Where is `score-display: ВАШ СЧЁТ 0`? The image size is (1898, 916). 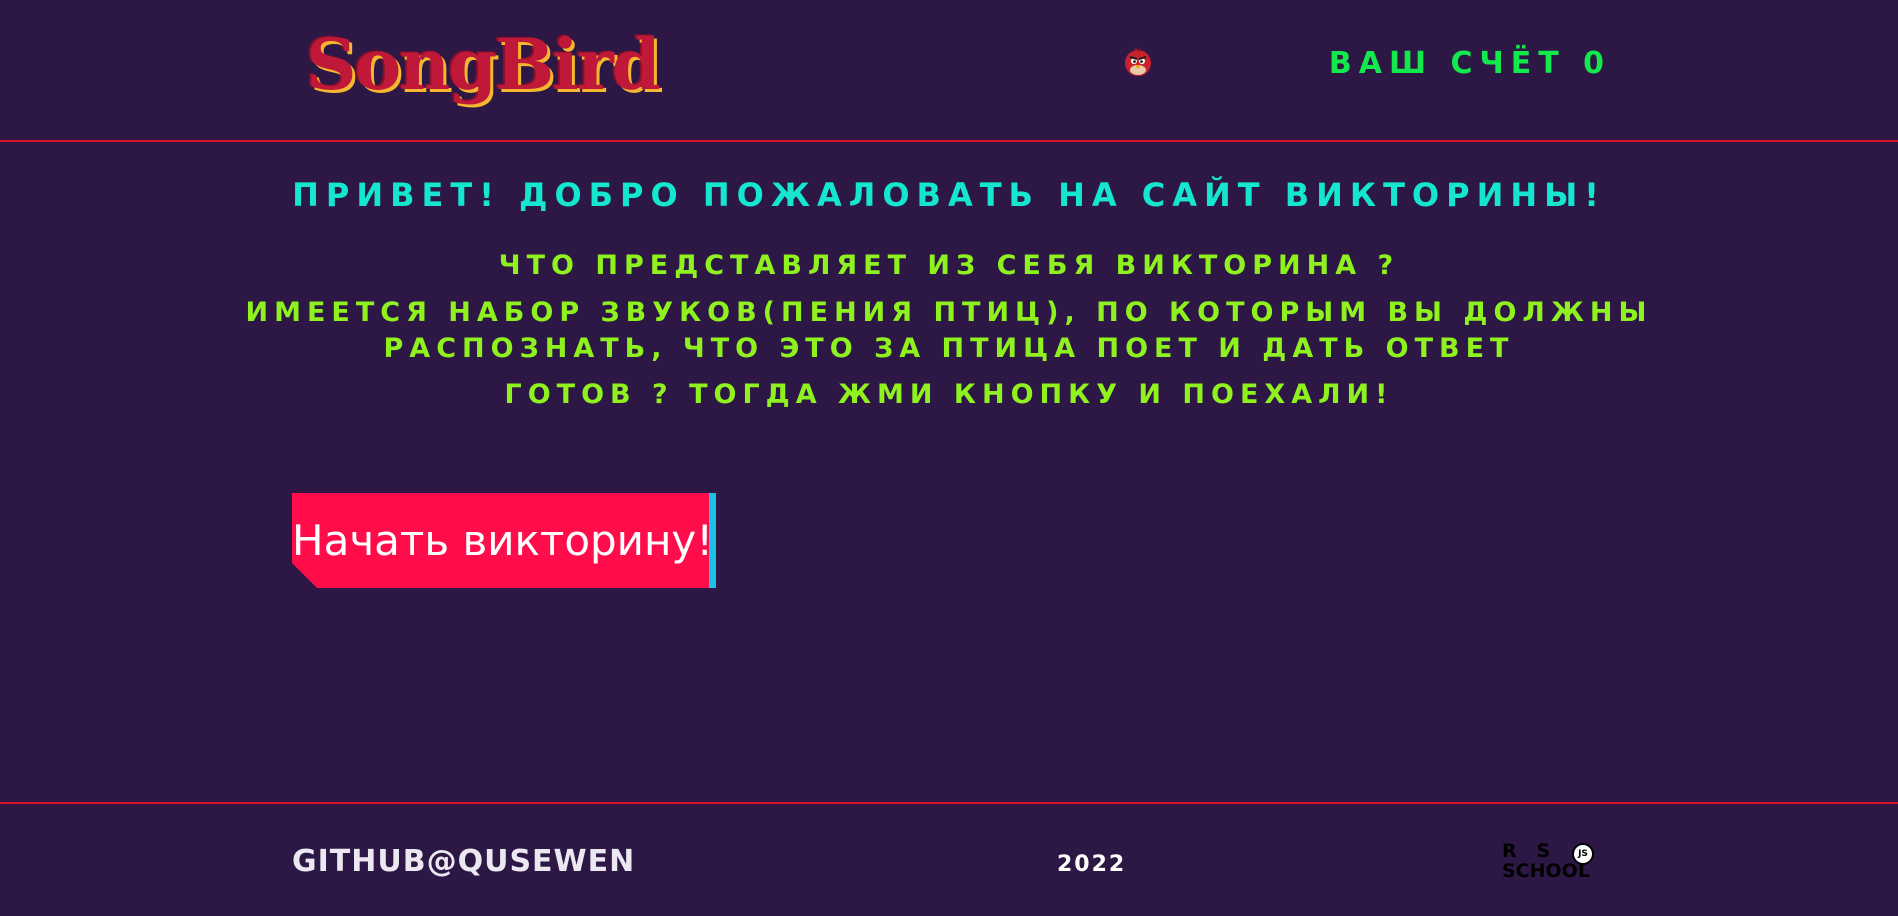 score-display: ВАШ СЧЁТ 0 is located at coordinates (1470, 63).